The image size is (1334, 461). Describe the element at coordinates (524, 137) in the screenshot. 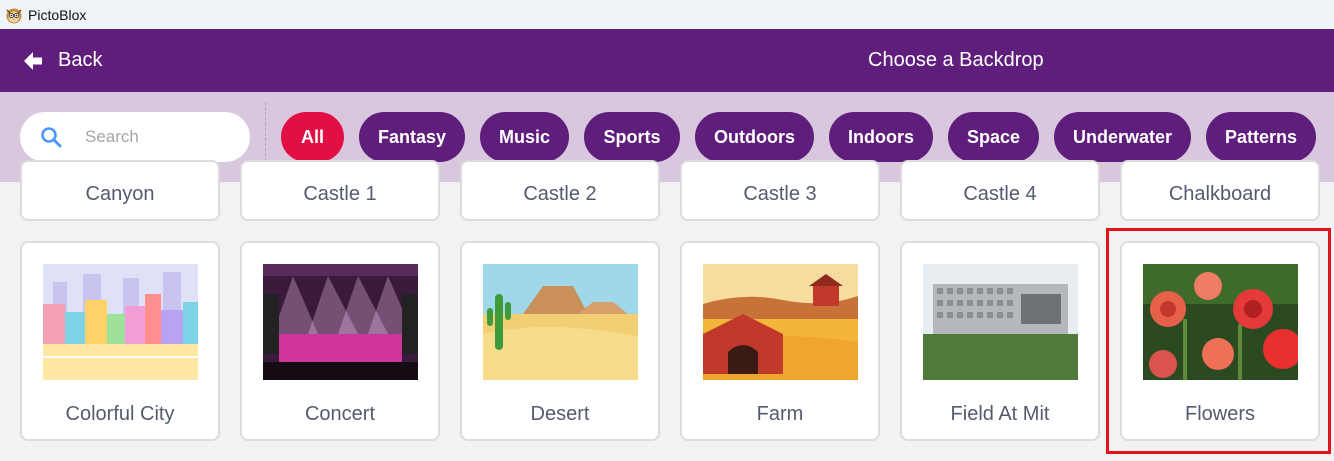

I see `tag-music: Music` at that location.